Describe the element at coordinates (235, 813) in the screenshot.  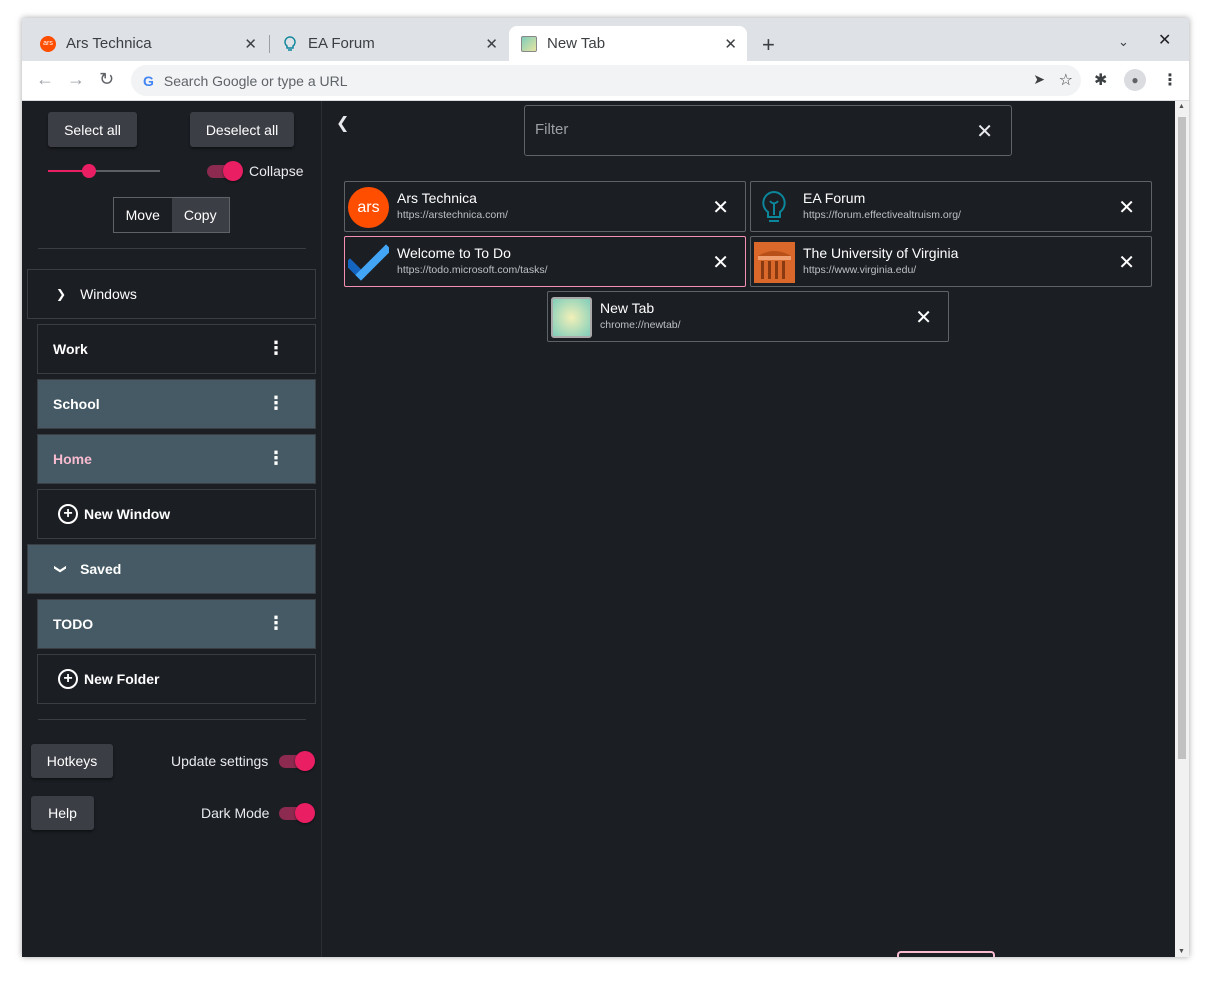
I see `dark-mode-label: Dark Mode` at that location.